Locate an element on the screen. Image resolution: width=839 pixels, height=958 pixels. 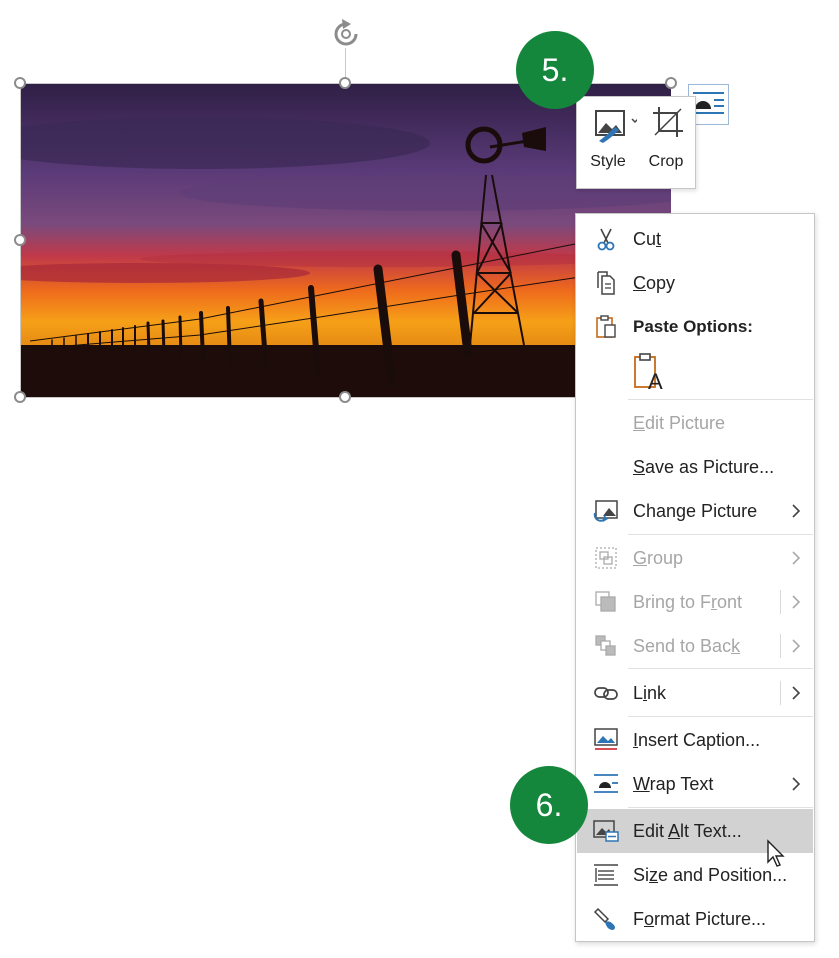
resize-handle-top-left is located at coordinates (20, 83).